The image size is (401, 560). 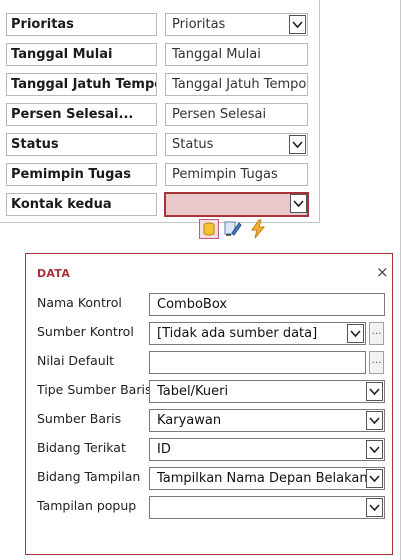 I want to click on property-input: ComboBox, so click(x=267, y=304).